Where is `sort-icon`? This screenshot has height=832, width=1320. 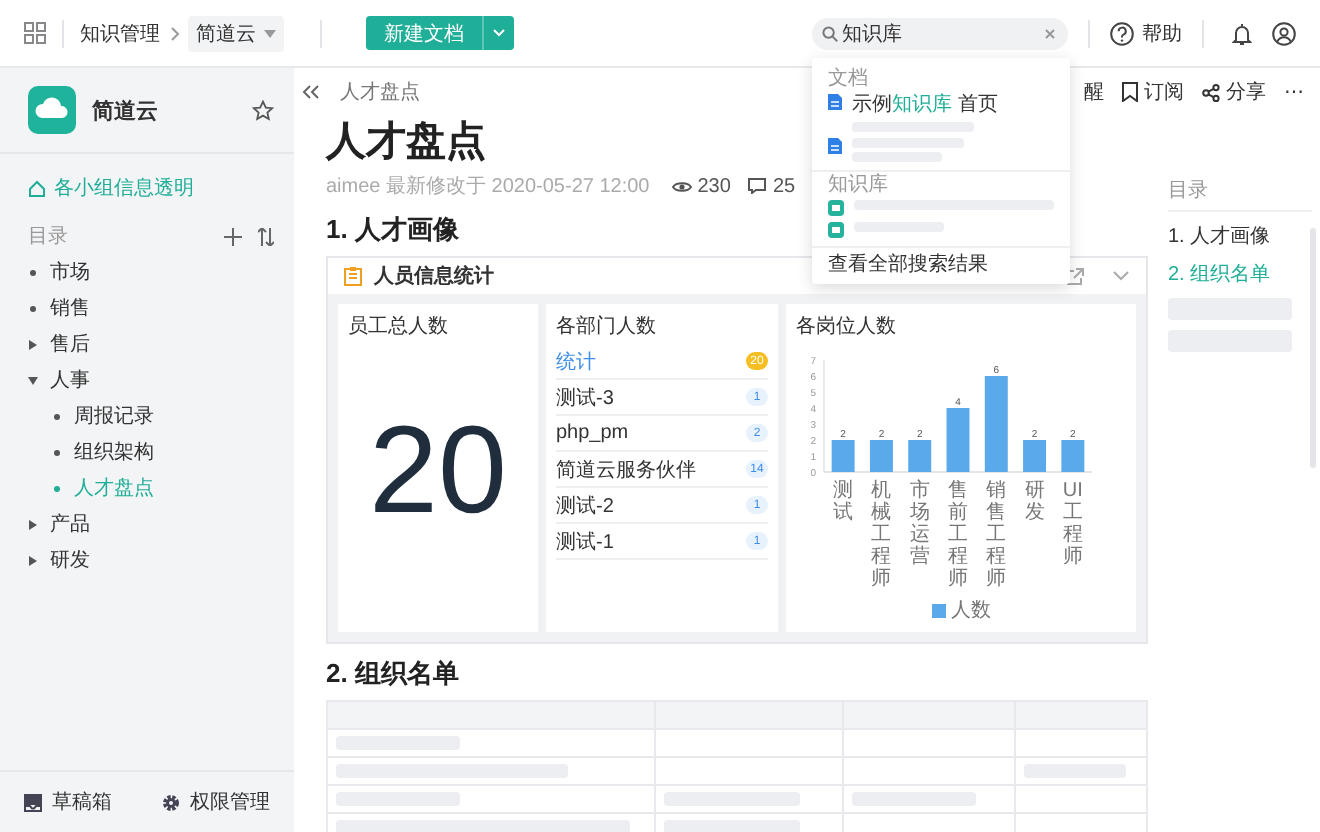 sort-icon is located at coordinates (266, 236).